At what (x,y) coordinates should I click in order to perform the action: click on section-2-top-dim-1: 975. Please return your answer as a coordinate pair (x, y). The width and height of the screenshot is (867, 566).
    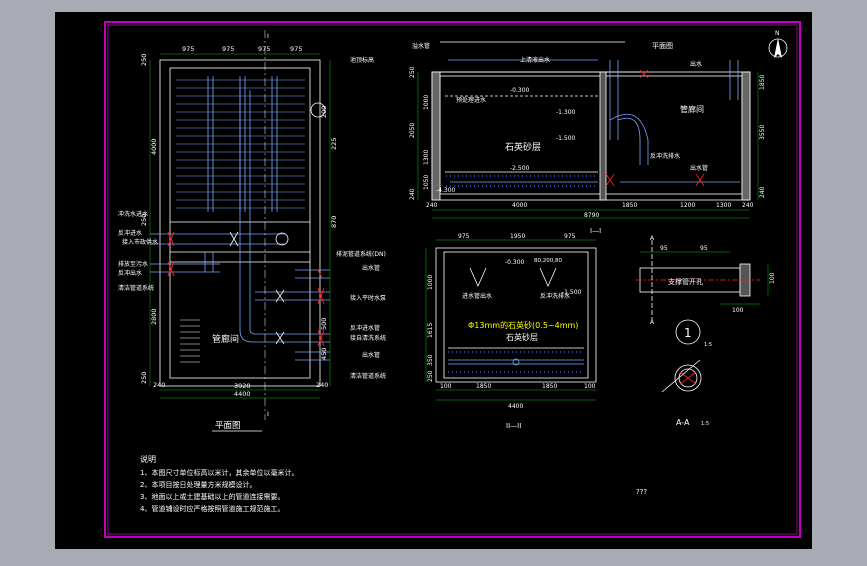
    Looking at the image, I should click on (464, 236).